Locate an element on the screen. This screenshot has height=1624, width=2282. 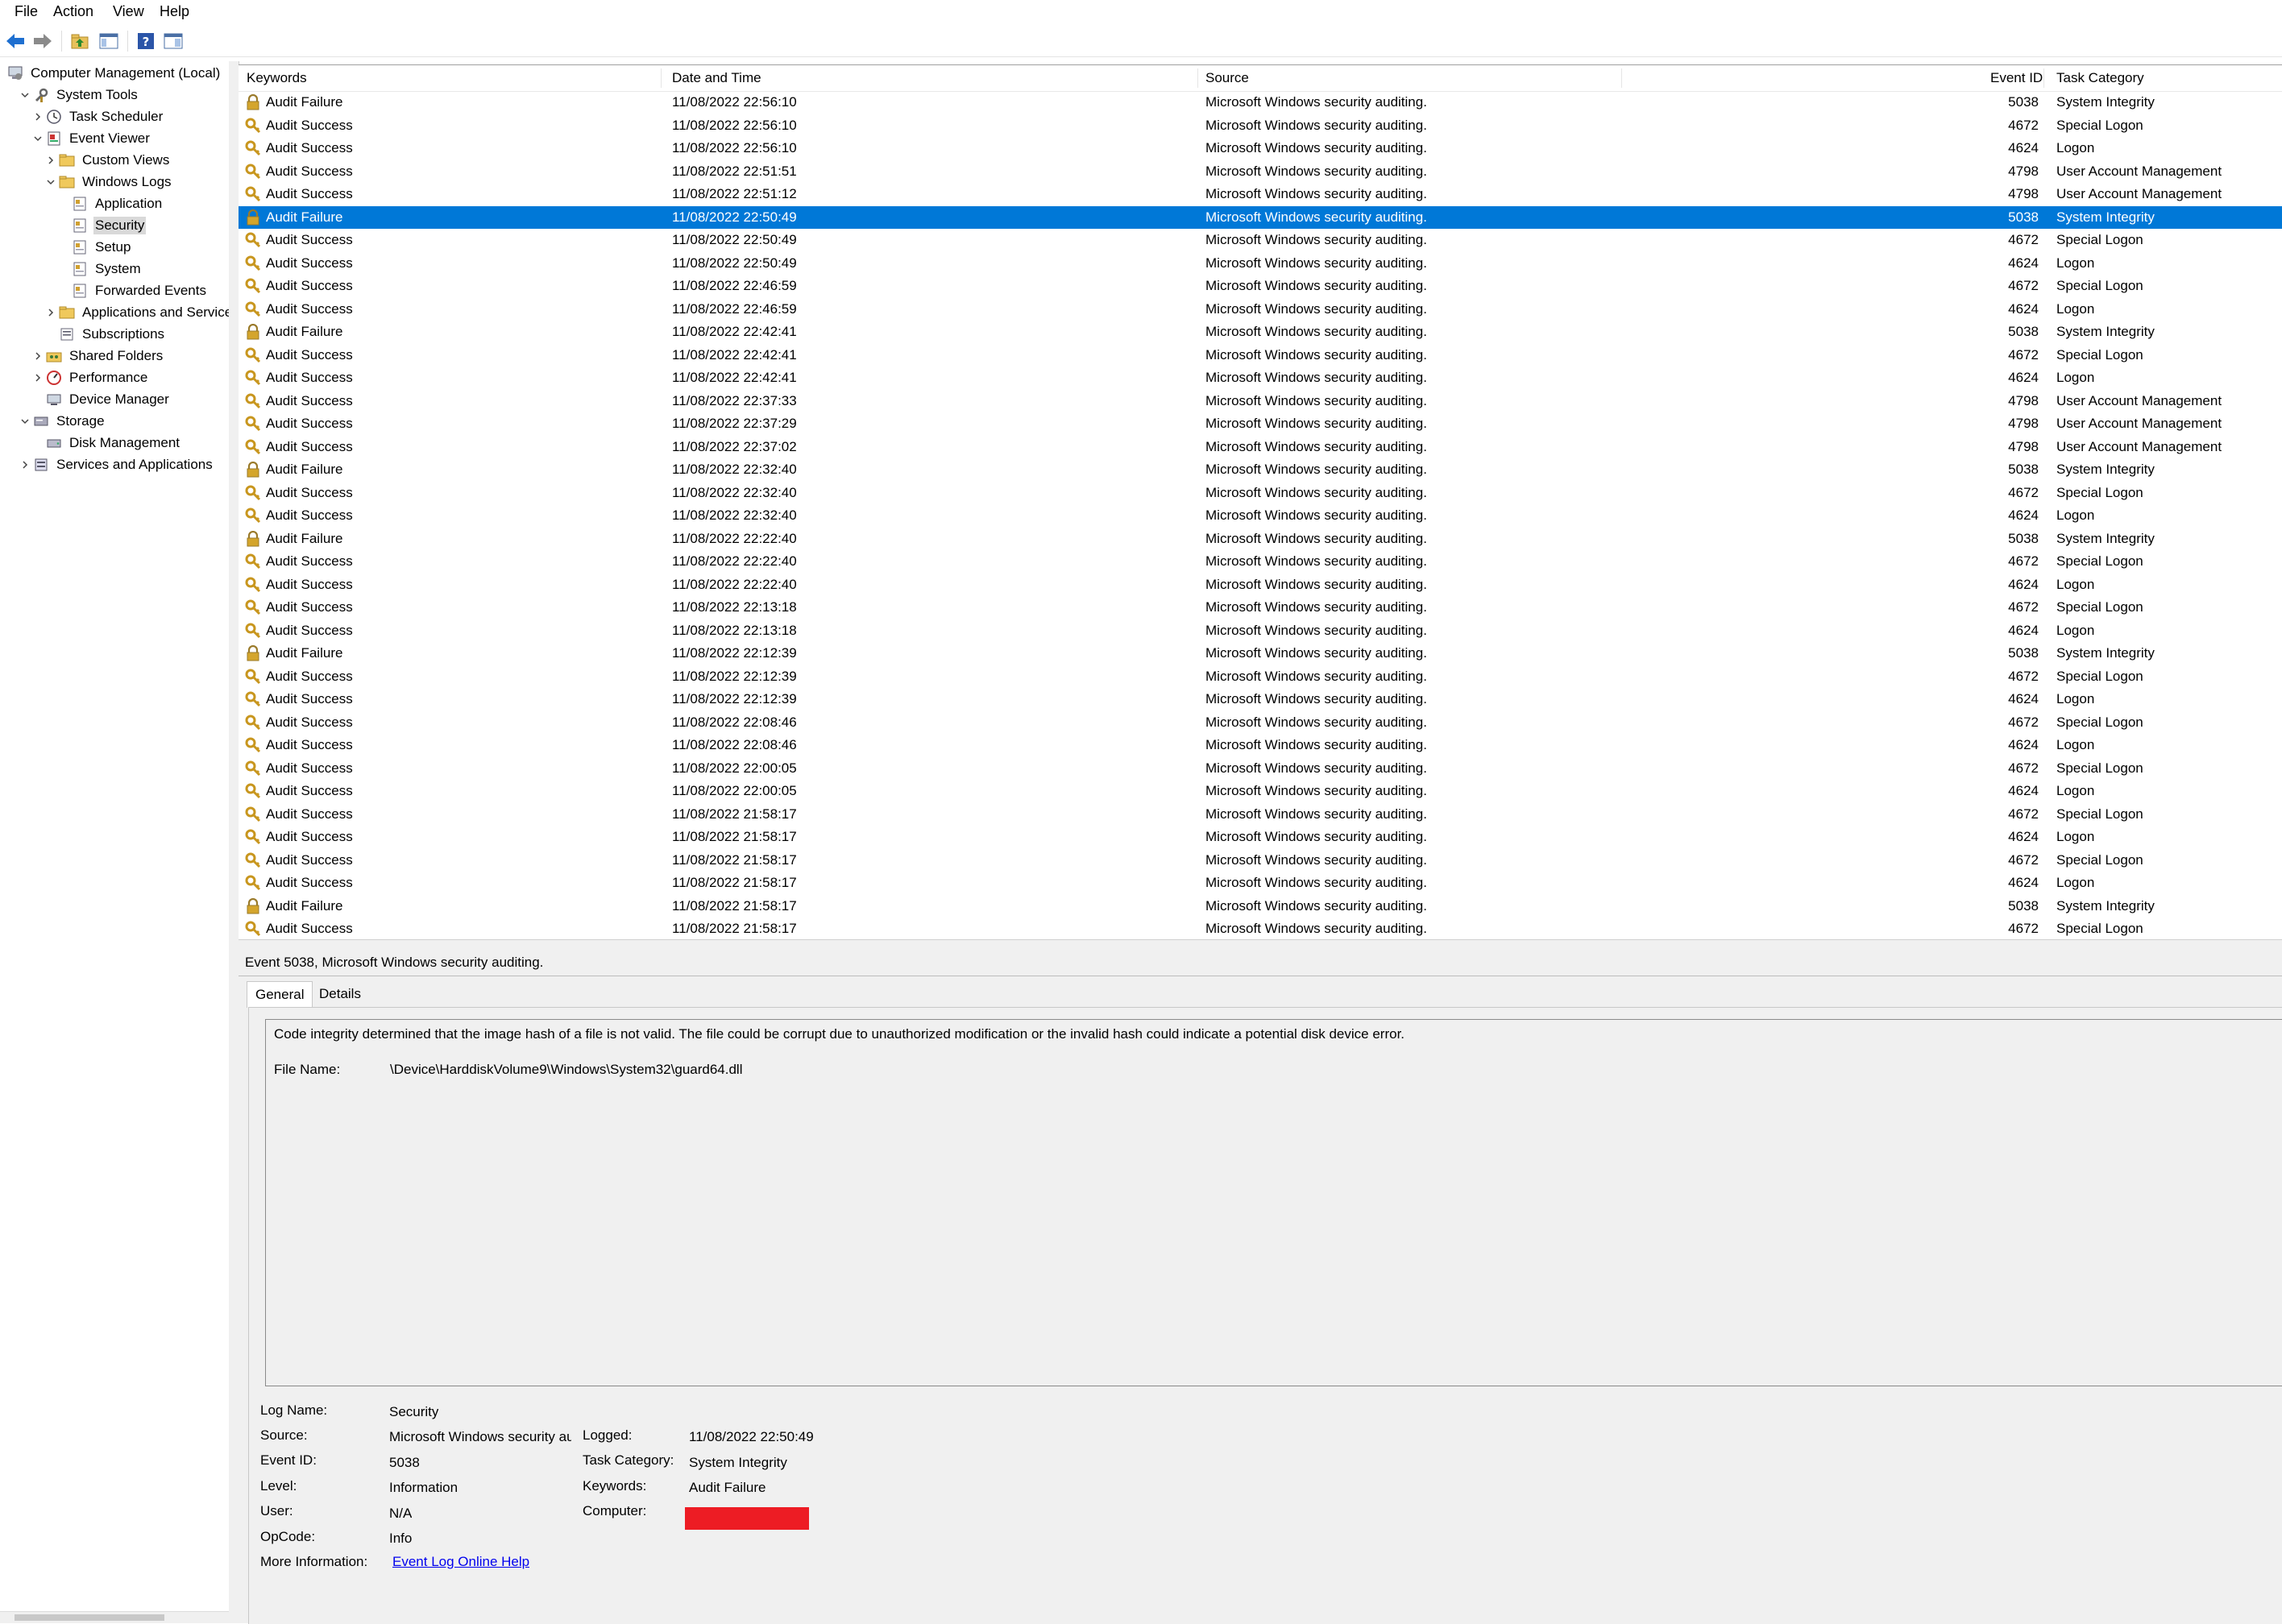
tree-node-event-viewer: Event Viewer is located at coordinates (91, 139).